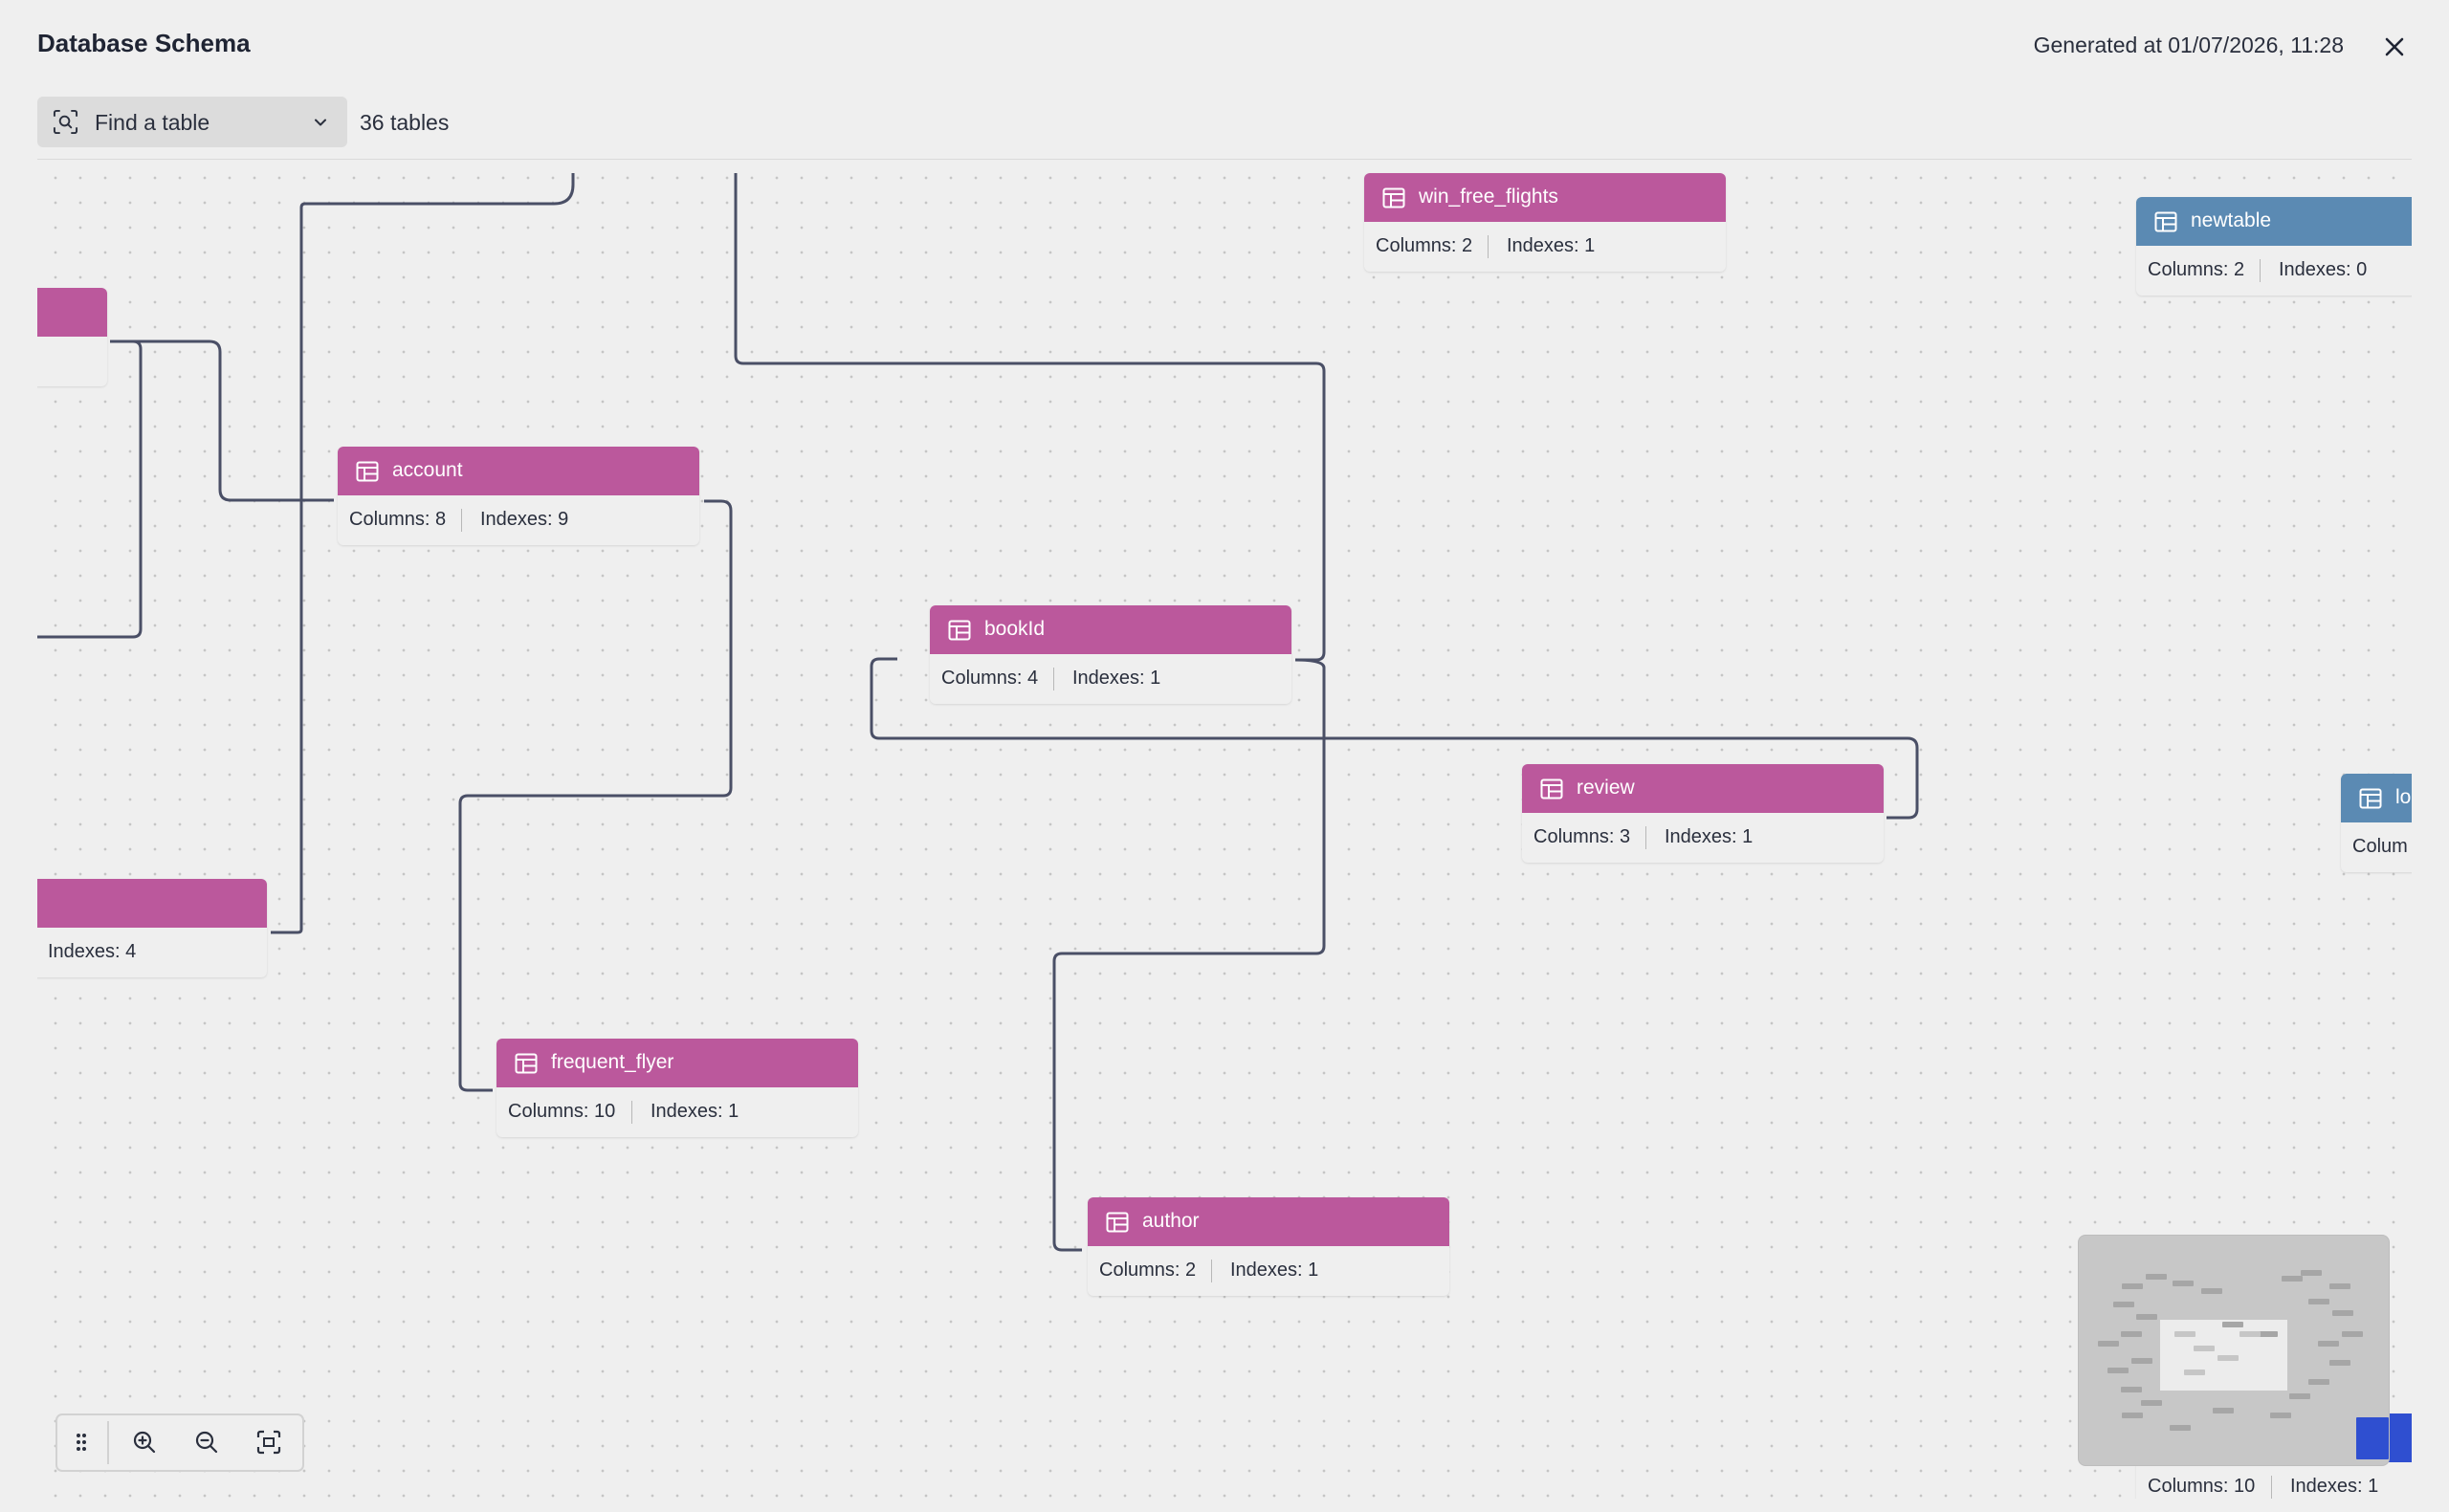 The width and height of the screenshot is (2449, 1512). I want to click on drag-handle, so click(81, 1442).